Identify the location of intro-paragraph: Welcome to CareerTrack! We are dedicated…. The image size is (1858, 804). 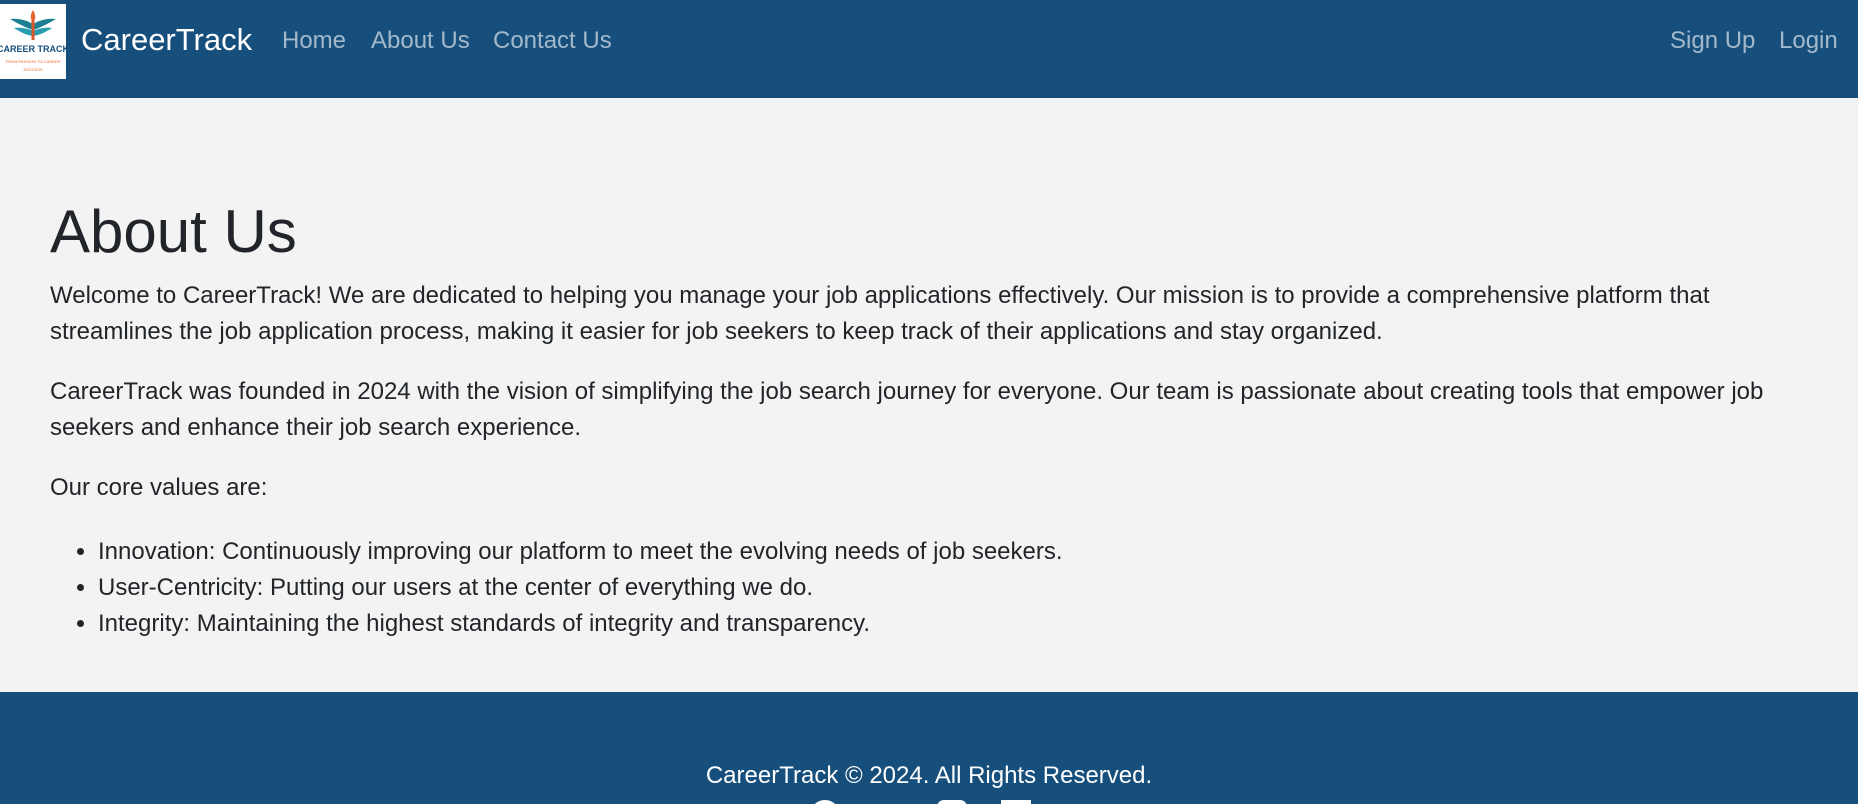
(880, 313).